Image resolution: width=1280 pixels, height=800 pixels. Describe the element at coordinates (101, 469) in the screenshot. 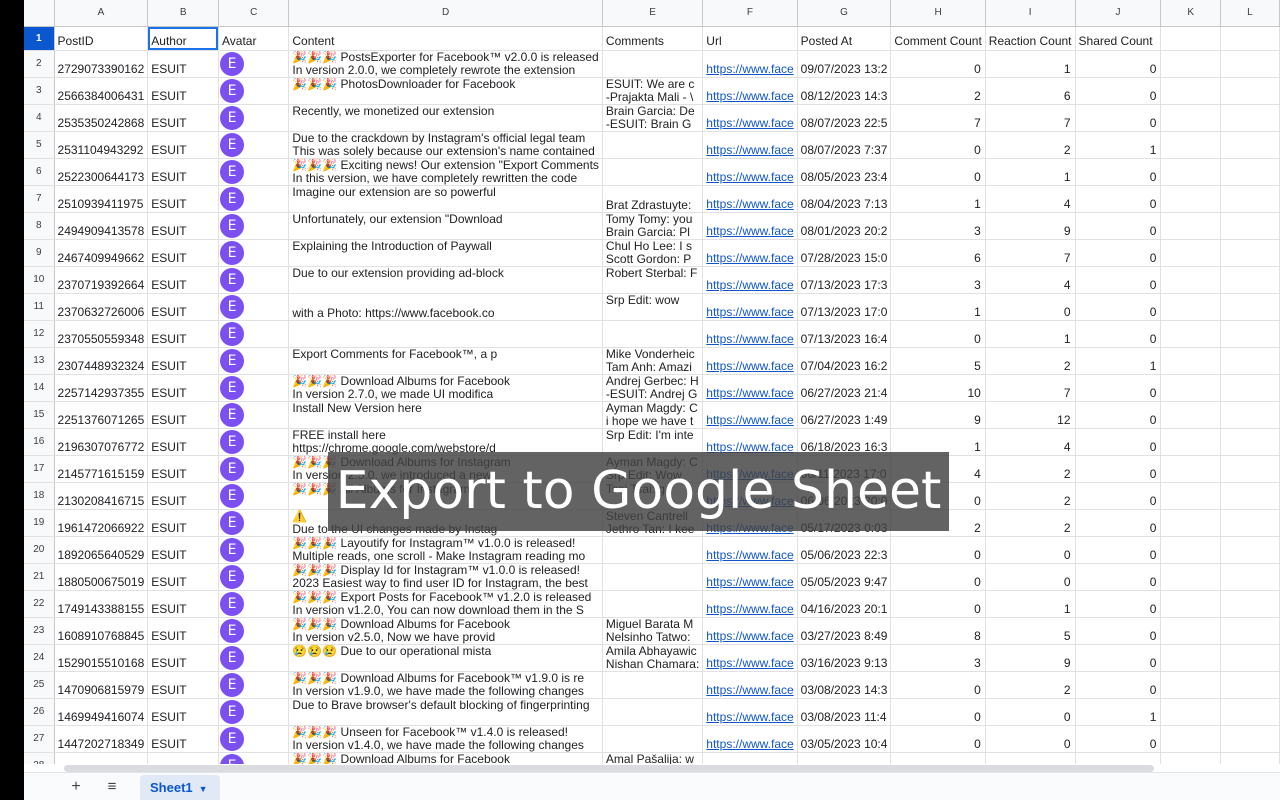

I see `post-id-cell: 2145771615159` at that location.